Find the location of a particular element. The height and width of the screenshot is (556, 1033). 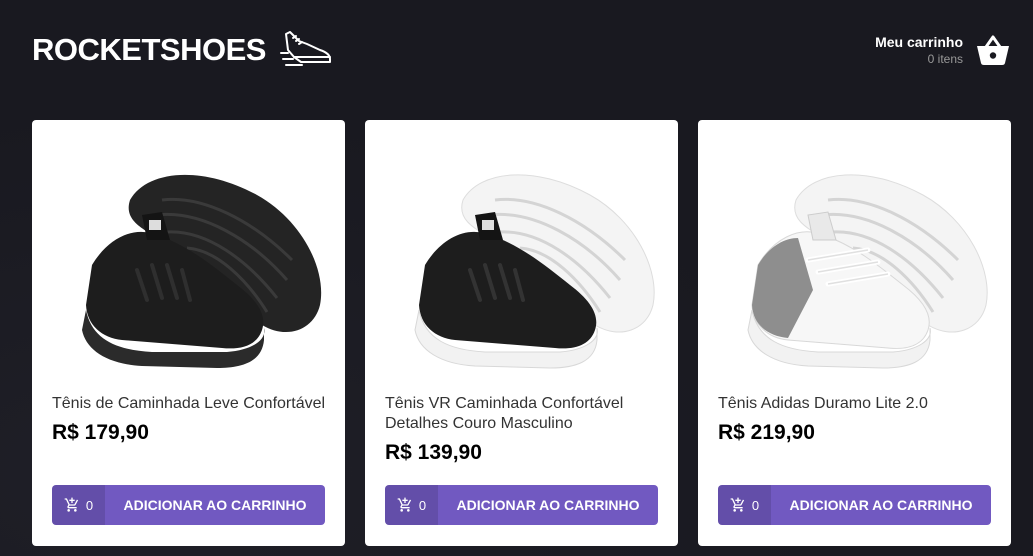

cart-link: Meu carrinho 0 itens is located at coordinates (943, 50).